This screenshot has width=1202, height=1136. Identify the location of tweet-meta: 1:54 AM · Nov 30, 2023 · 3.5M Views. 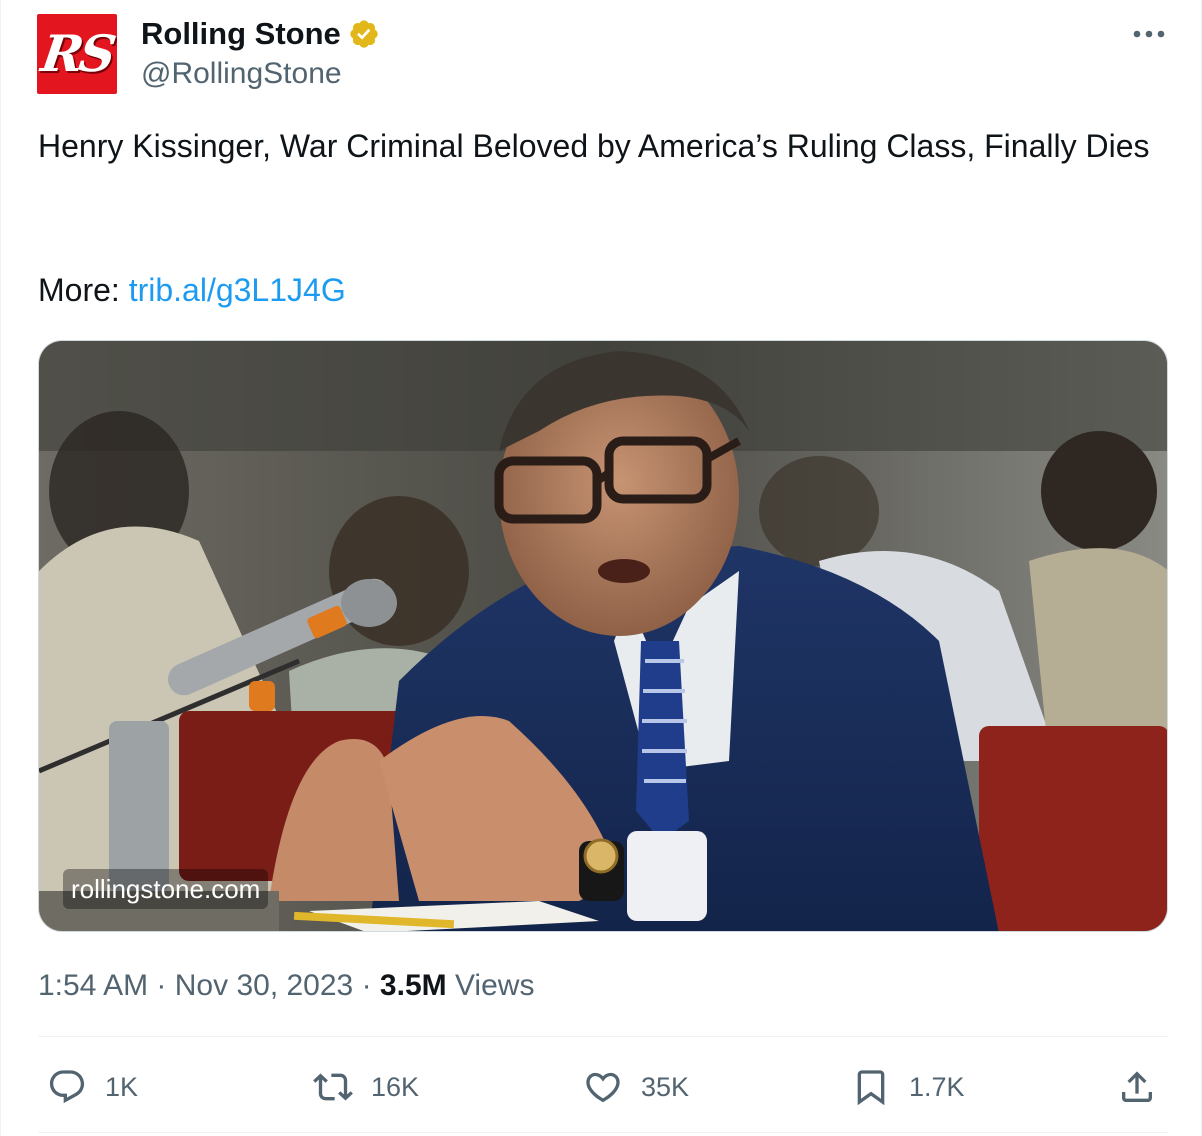
(286, 986).